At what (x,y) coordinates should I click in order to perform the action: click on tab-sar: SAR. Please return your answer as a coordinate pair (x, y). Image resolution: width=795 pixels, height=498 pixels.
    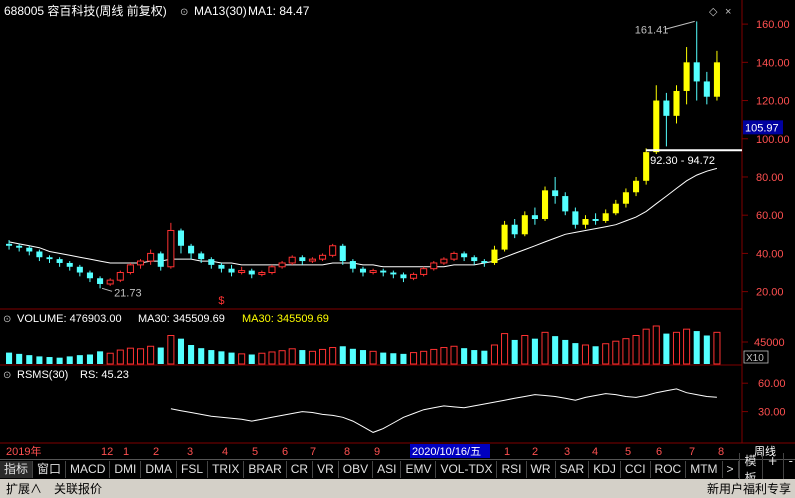
    Looking at the image, I should click on (573, 469).